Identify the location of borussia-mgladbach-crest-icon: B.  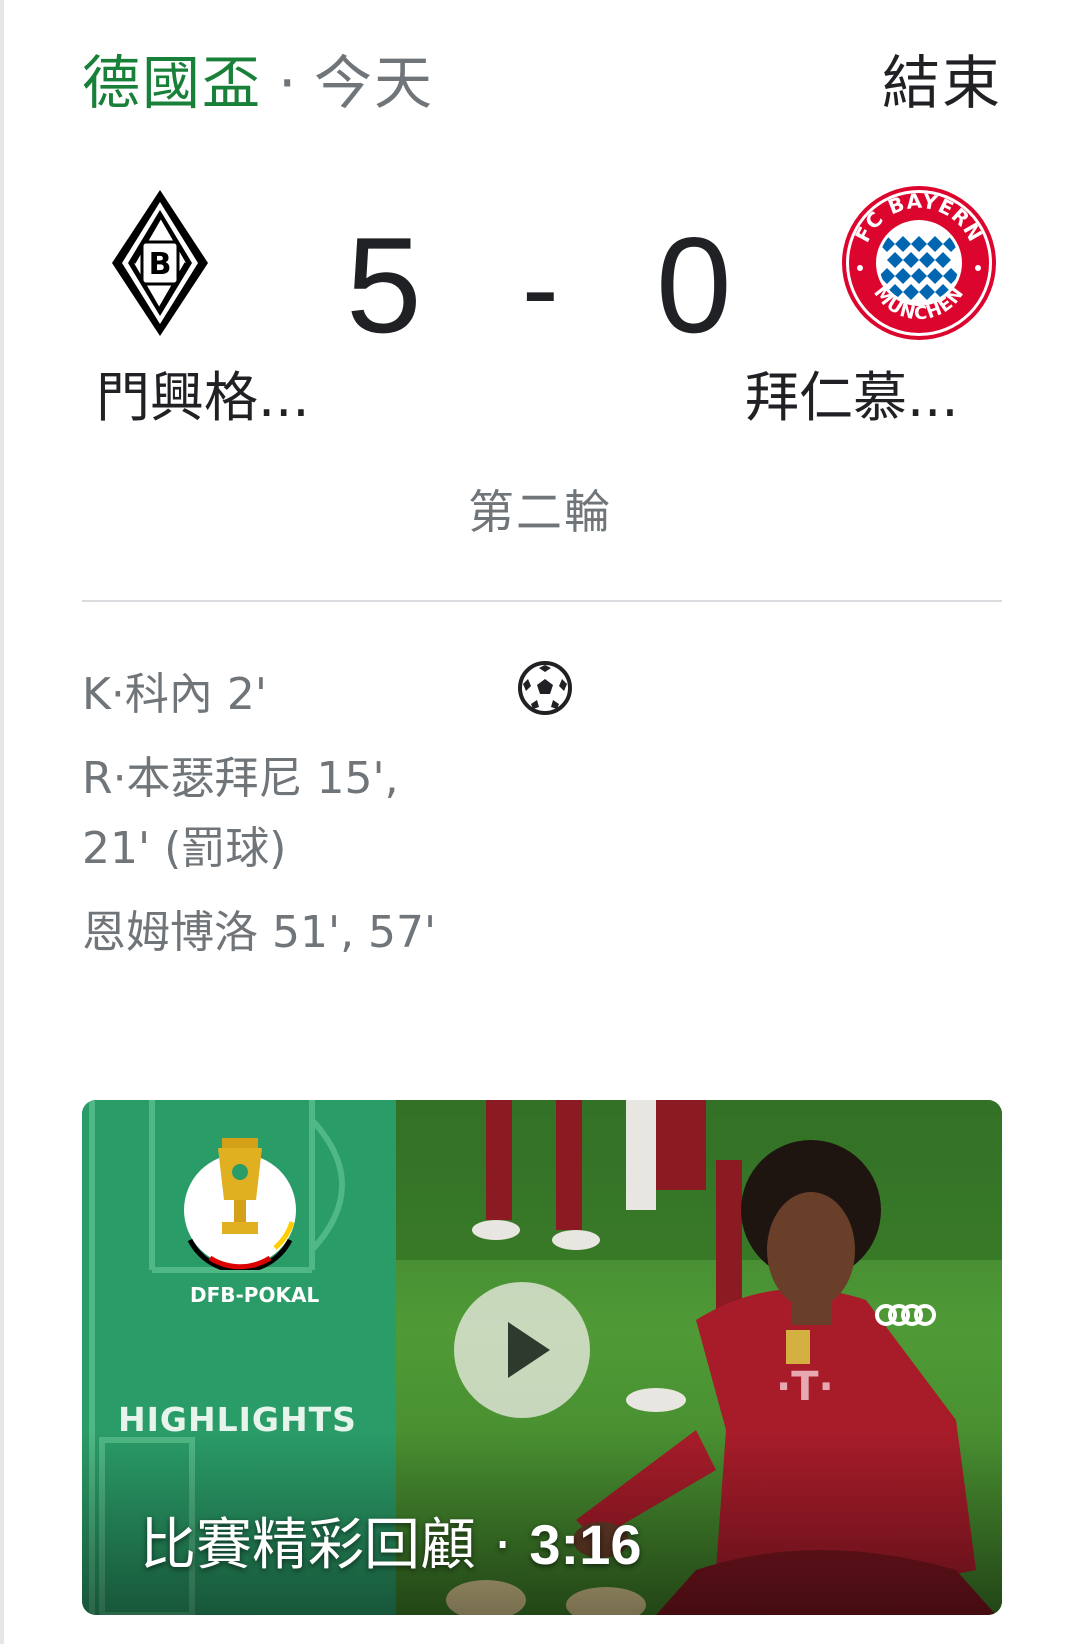
(160, 263).